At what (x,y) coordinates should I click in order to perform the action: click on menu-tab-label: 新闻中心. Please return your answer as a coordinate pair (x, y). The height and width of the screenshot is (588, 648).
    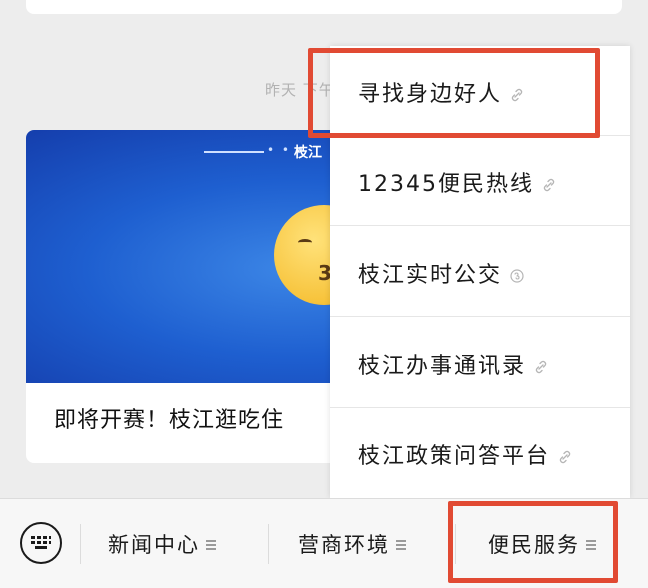
    Looking at the image, I should click on (154, 545).